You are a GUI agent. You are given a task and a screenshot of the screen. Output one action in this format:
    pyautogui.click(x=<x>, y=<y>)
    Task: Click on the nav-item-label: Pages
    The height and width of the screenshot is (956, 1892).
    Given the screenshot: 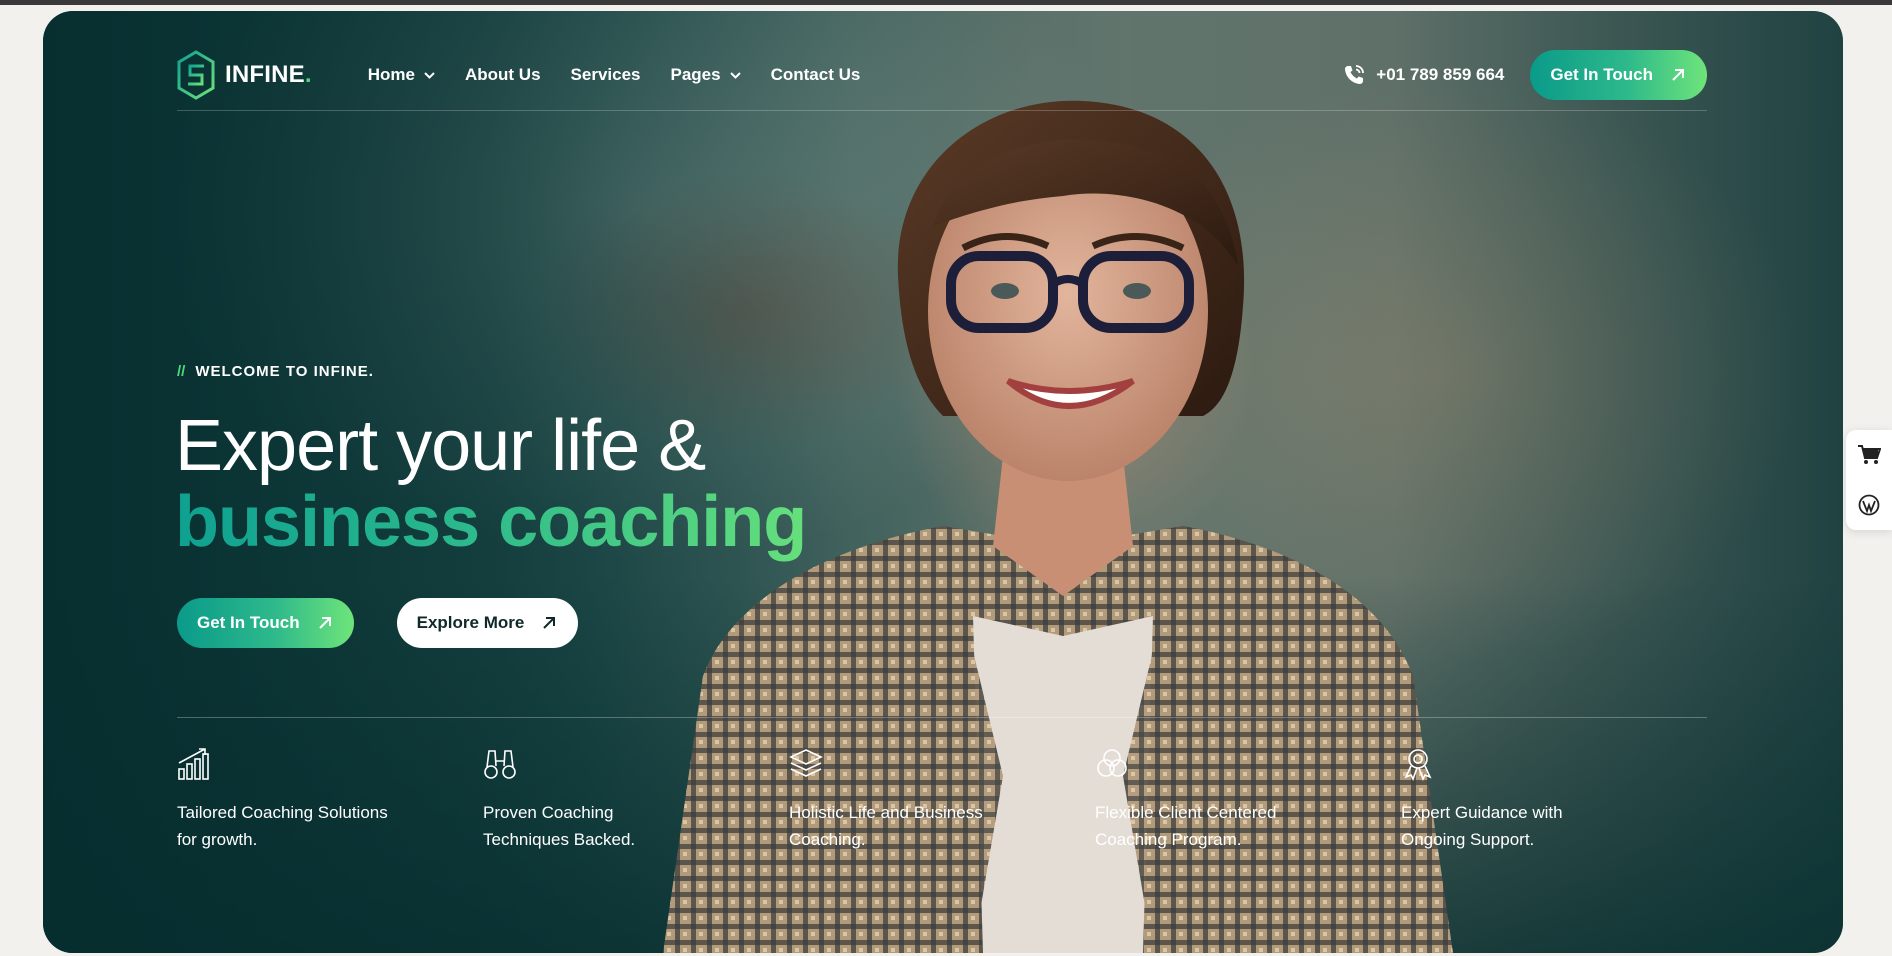 What is the action you would take?
    pyautogui.click(x=695, y=74)
    